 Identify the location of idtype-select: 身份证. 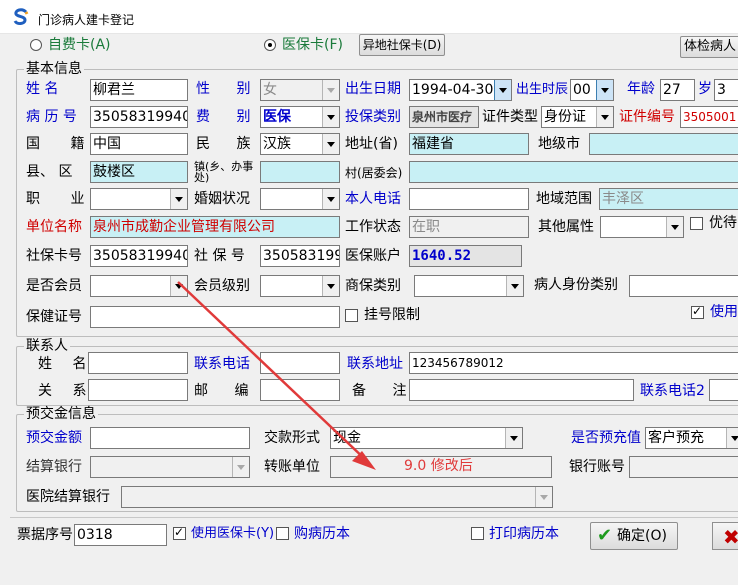
(577, 117).